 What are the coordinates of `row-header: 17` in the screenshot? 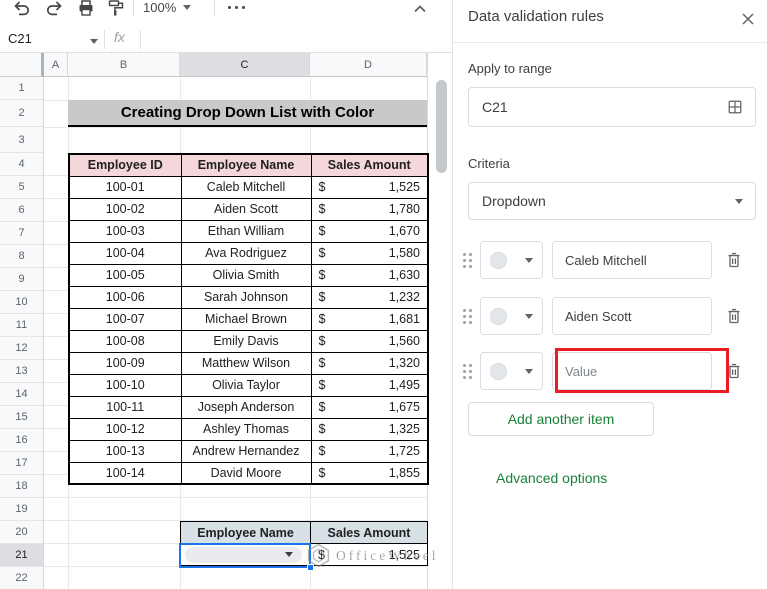 It's located at (21, 463).